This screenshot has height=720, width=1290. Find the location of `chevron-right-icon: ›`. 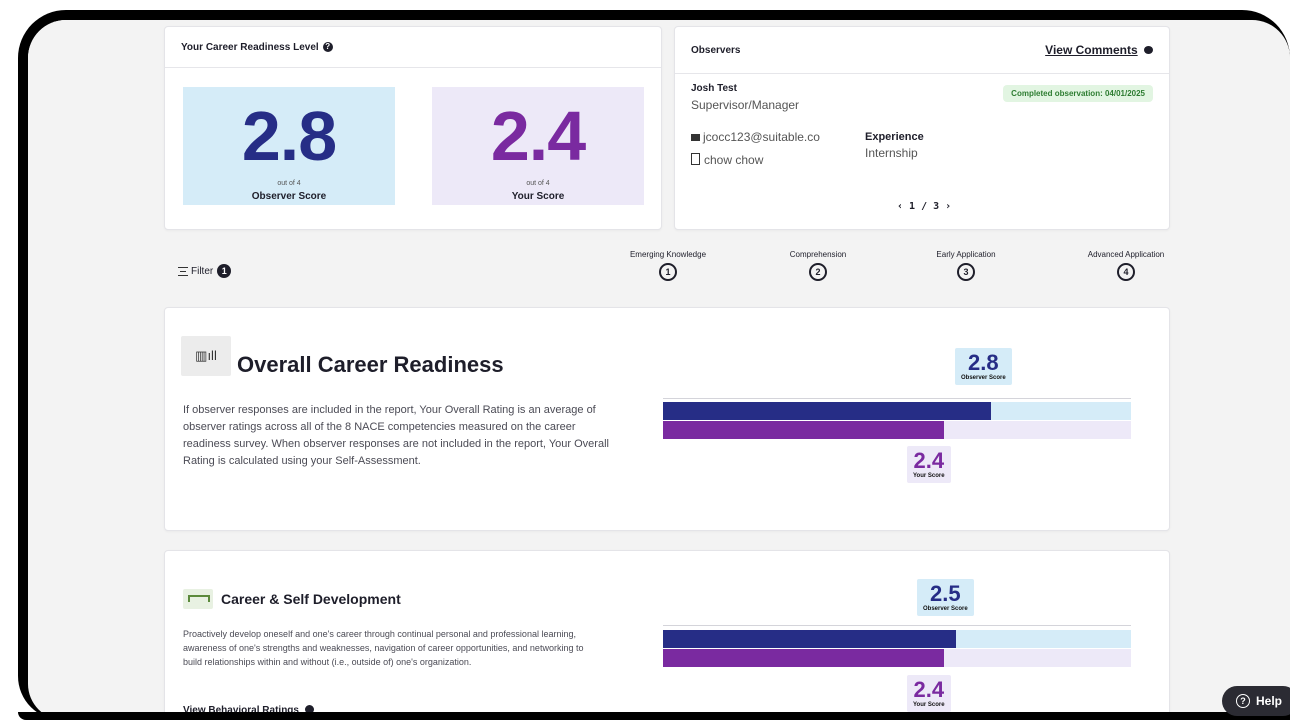

chevron-right-icon: › is located at coordinates (948, 206).